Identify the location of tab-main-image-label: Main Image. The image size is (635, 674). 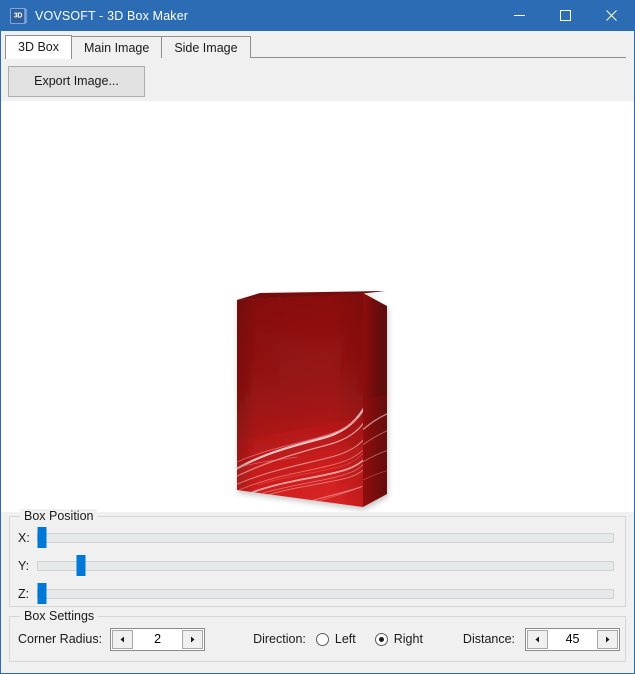
(117, 48).